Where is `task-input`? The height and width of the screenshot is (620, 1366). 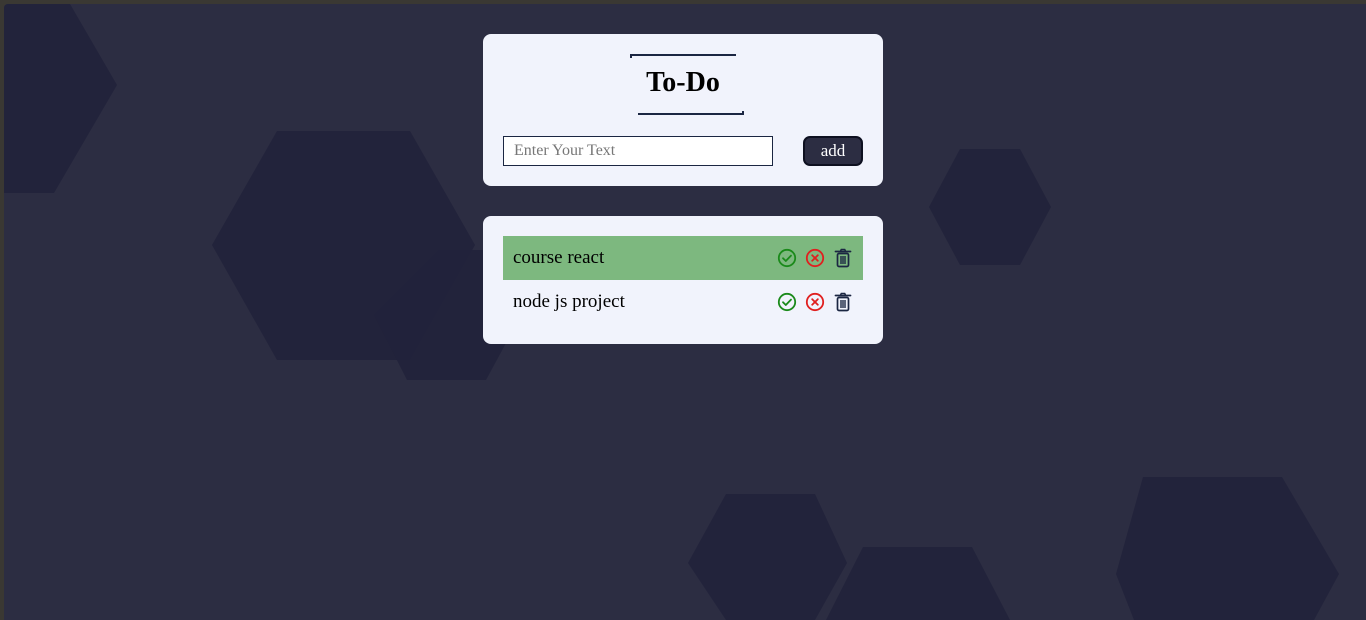 task-input is located at coordinates (638, 151).